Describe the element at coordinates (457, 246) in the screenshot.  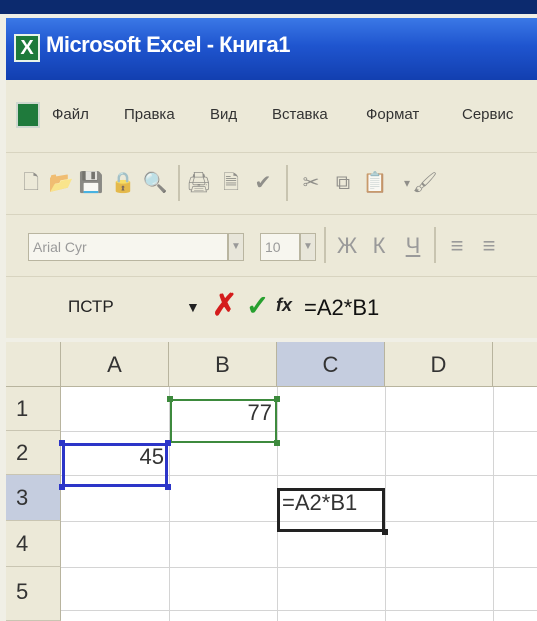
I see `align-left-button: ≡` at that location.